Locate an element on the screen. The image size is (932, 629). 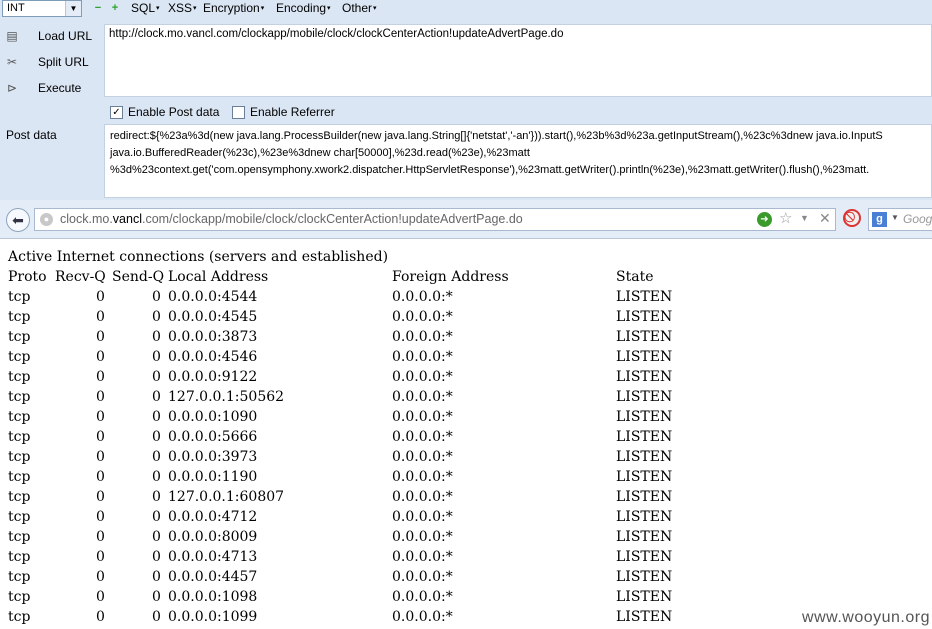
table-row: tcp 0 0 0.0.0.0:3873 0.0.0.0:* LISTEN is located at coordinates (468, 337).